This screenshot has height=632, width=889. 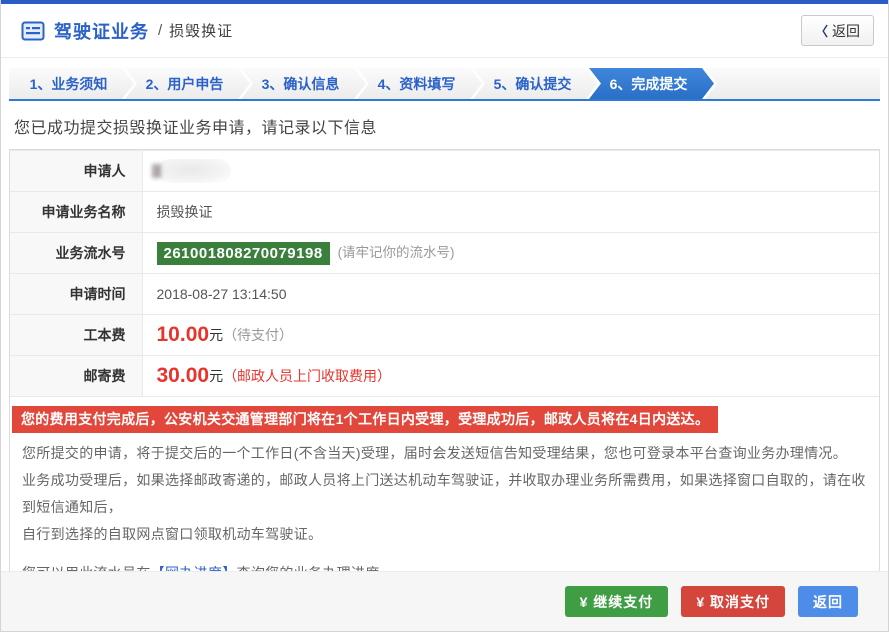 What do you see at coordinates (535, 83) in the screenshot?
I see `step-5-confirm-submit: 5、确认提交` at bounding box center [535, 83].